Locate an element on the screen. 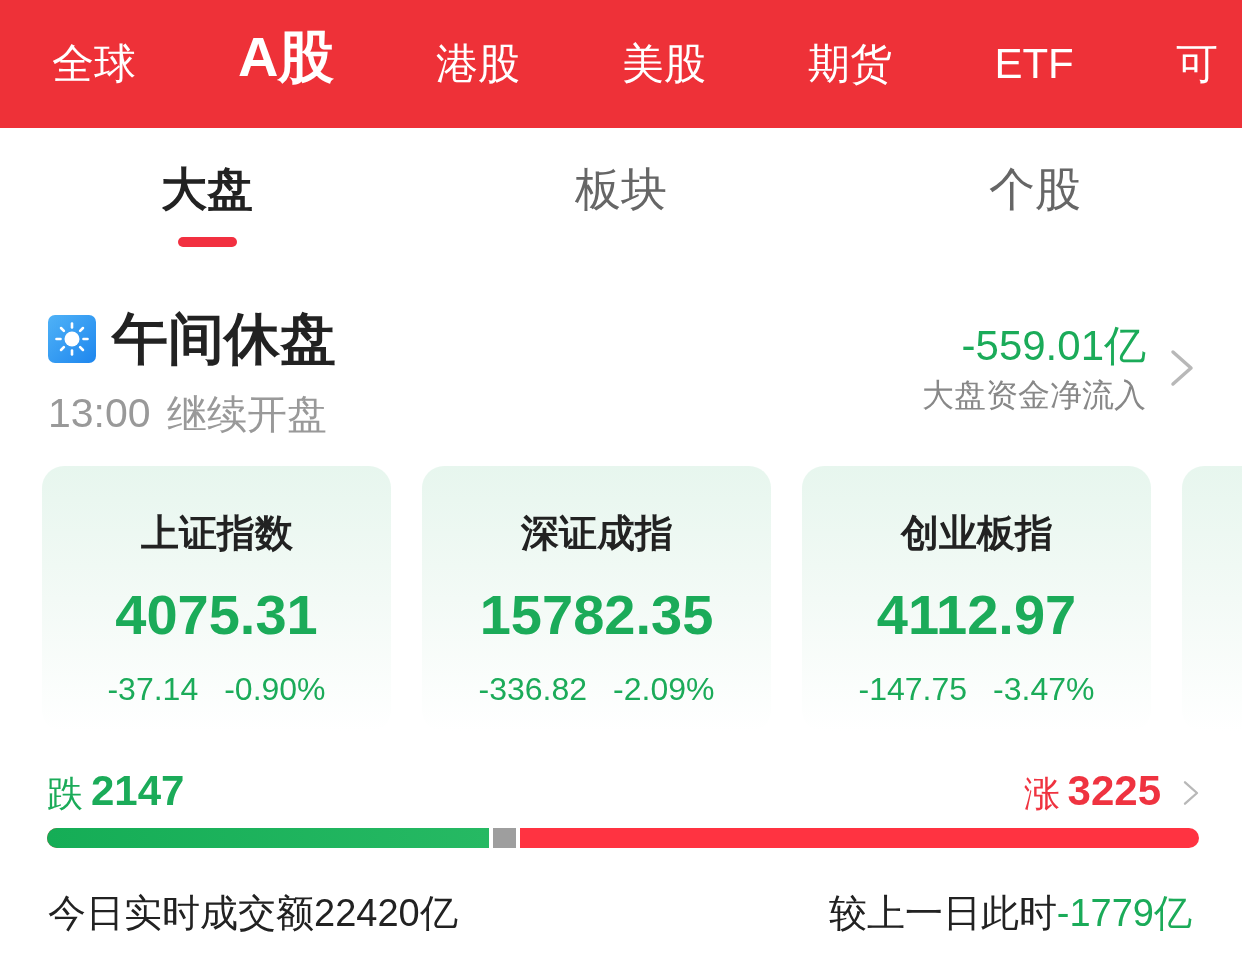 This screenshot has width=1242, height=953. index-name: 创业板指 is located at coordinates (976, 533).